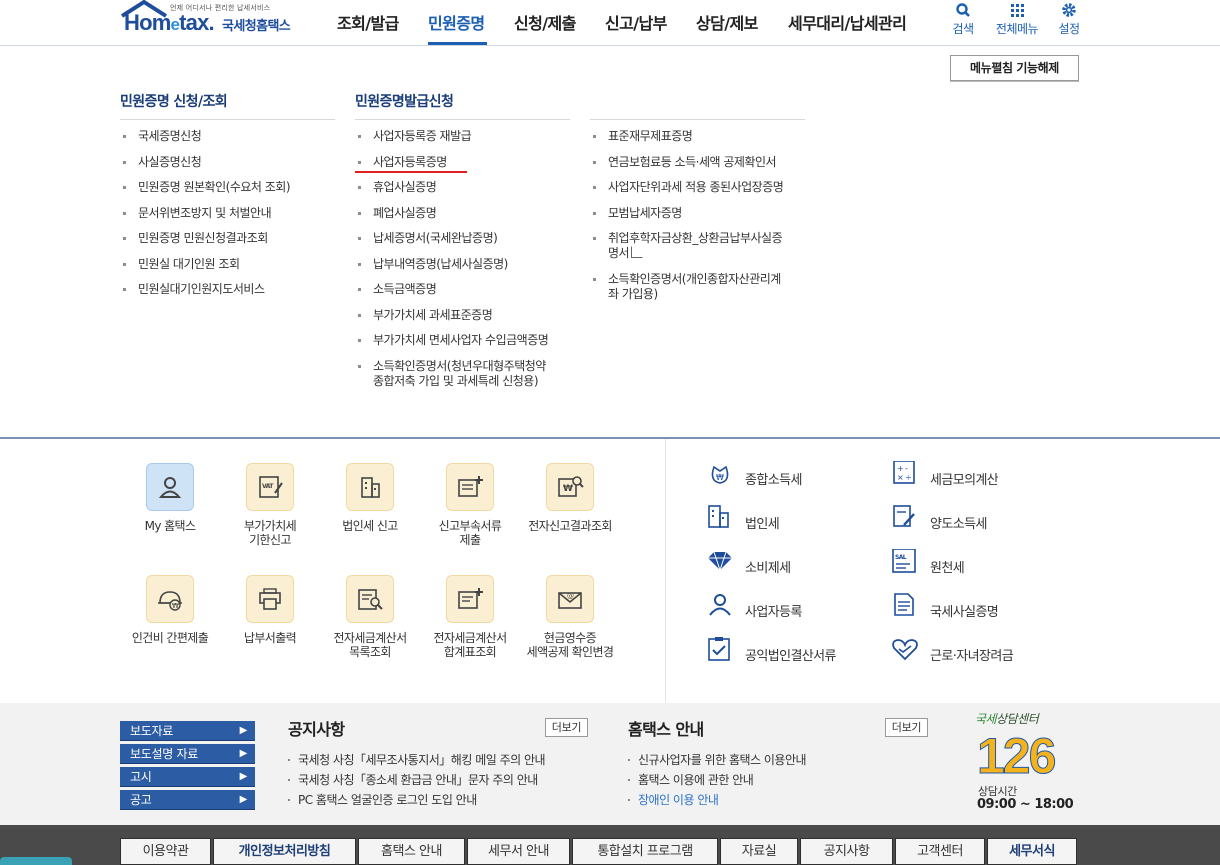  I want to click on quick-corporate-tax: 법인세 신고, so click(370, 498).